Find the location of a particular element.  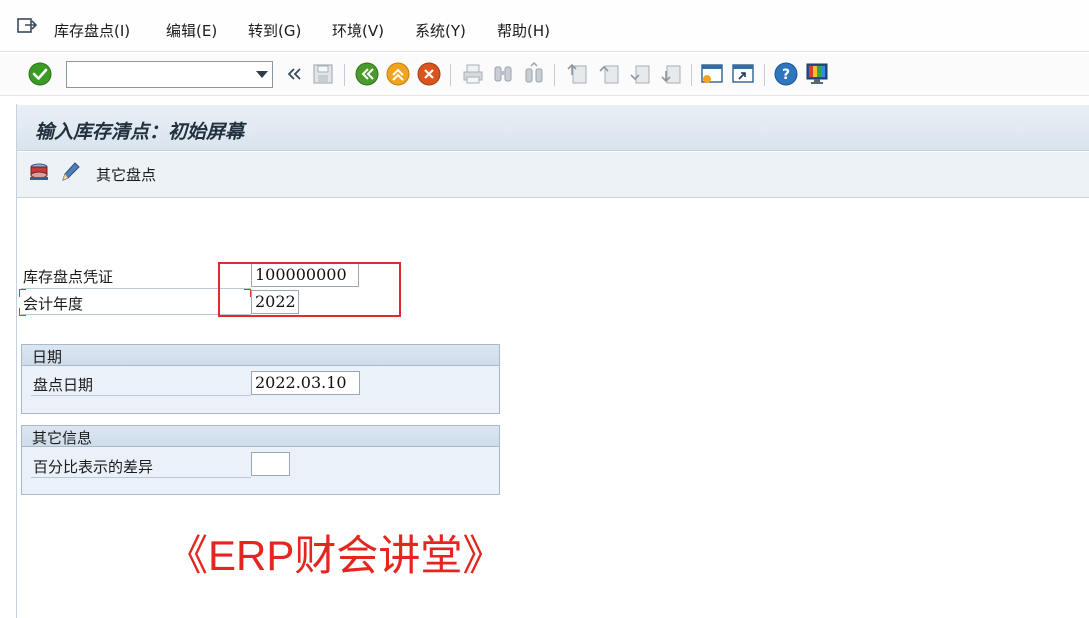

cancel-icon is located at coordinates (429, 74).